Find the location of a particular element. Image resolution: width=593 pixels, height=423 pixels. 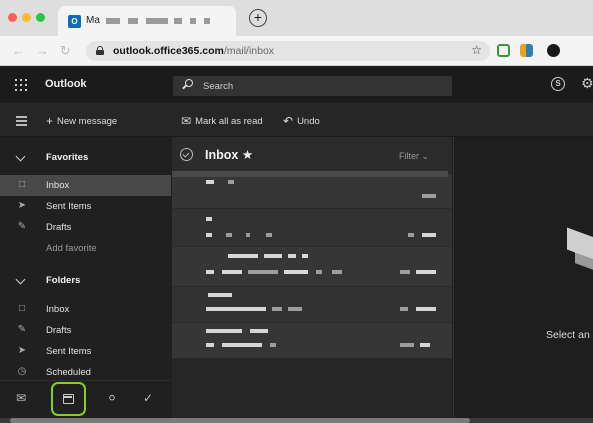

select-all-check-icon is located at coordinates (186, 154).